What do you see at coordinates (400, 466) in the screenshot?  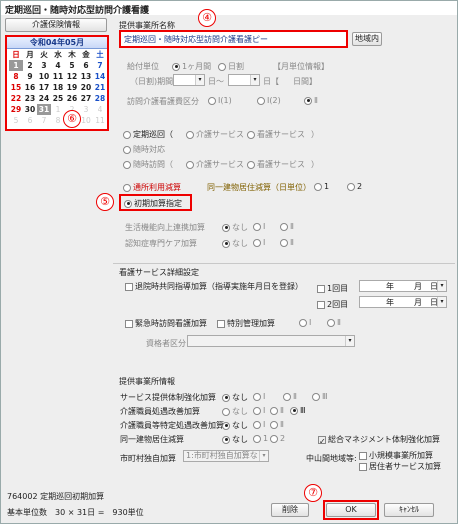 I see `resident-service-checkbox: 居住者サービス加算` at bounding box center [400, 466].